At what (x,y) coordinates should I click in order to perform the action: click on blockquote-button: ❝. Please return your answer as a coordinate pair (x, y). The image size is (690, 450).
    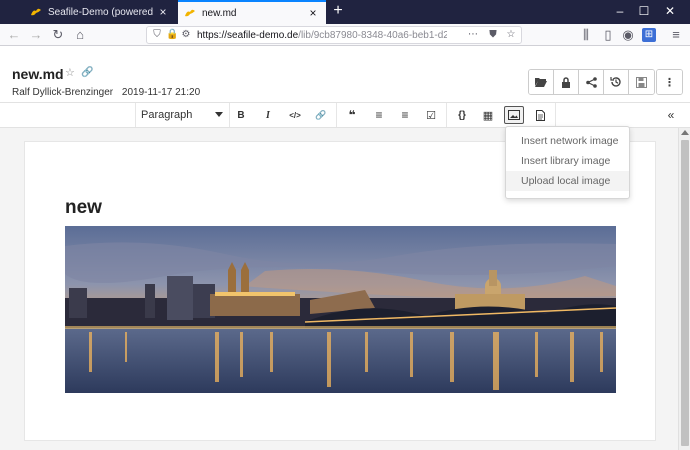
    Looking at the image, I should click on (352, 115).